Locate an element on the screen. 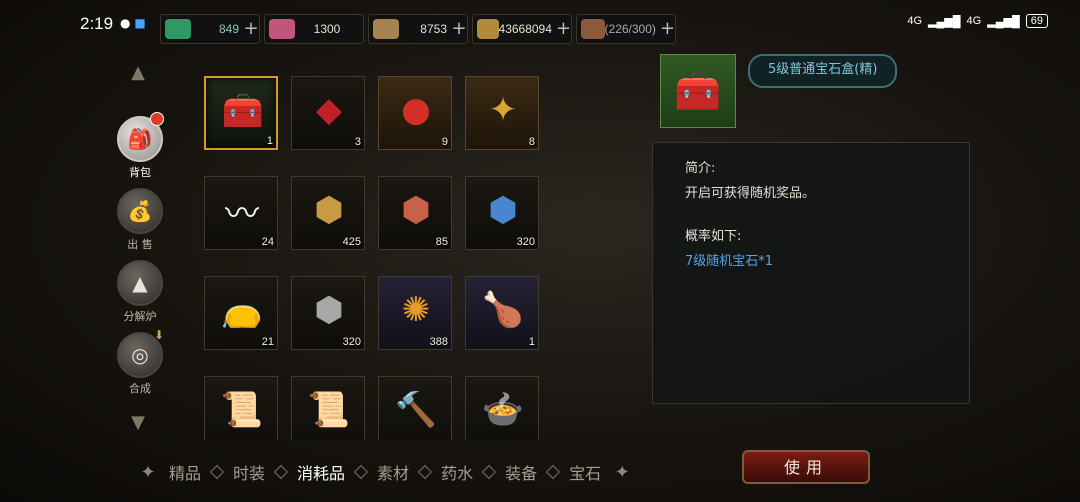 The width and height of the screenshot is (1080, 502). currency-value: 43668094 is located at coordinates (525, 29).